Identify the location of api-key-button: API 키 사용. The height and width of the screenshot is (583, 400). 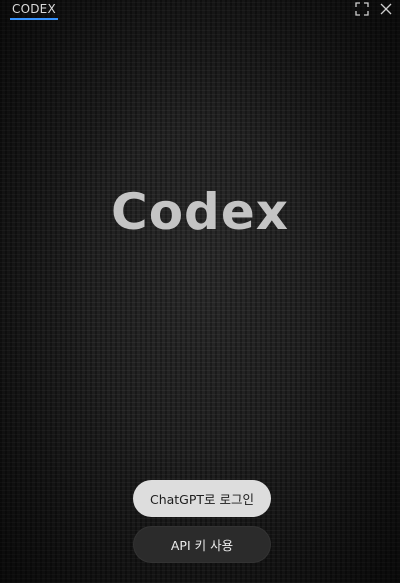
(202, 544).